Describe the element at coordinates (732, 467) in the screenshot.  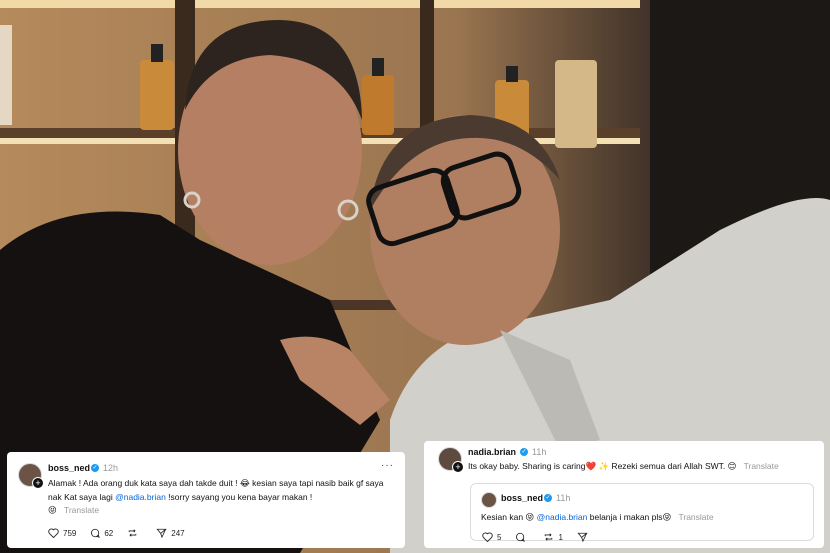
I see `smile-emoji: 😊` at that location.